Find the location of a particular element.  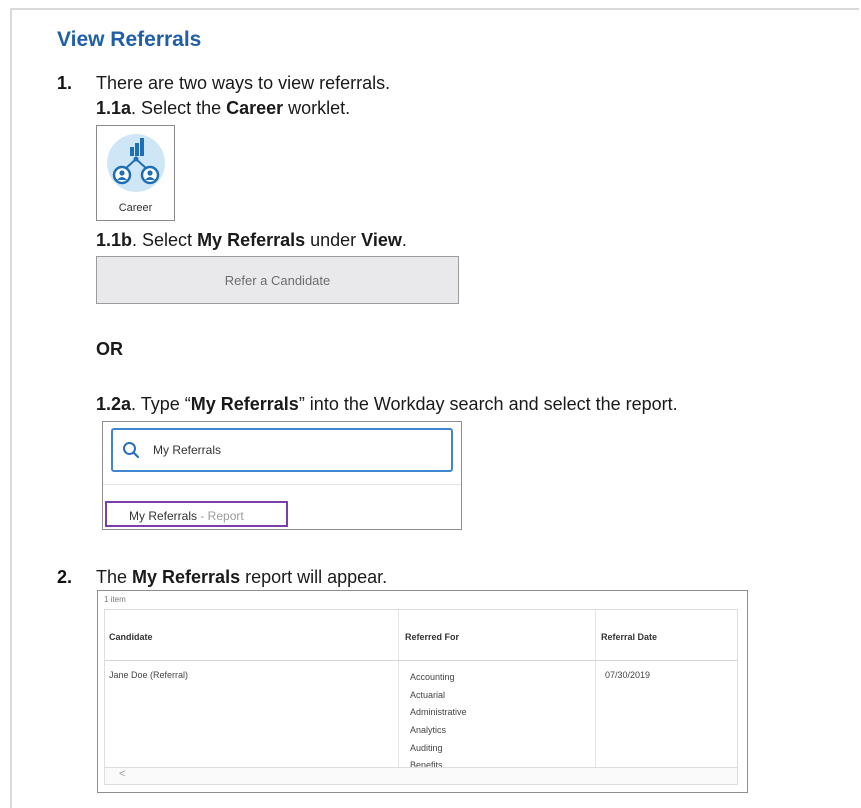

step-2-part1: The is located at coordinates (114, 577).